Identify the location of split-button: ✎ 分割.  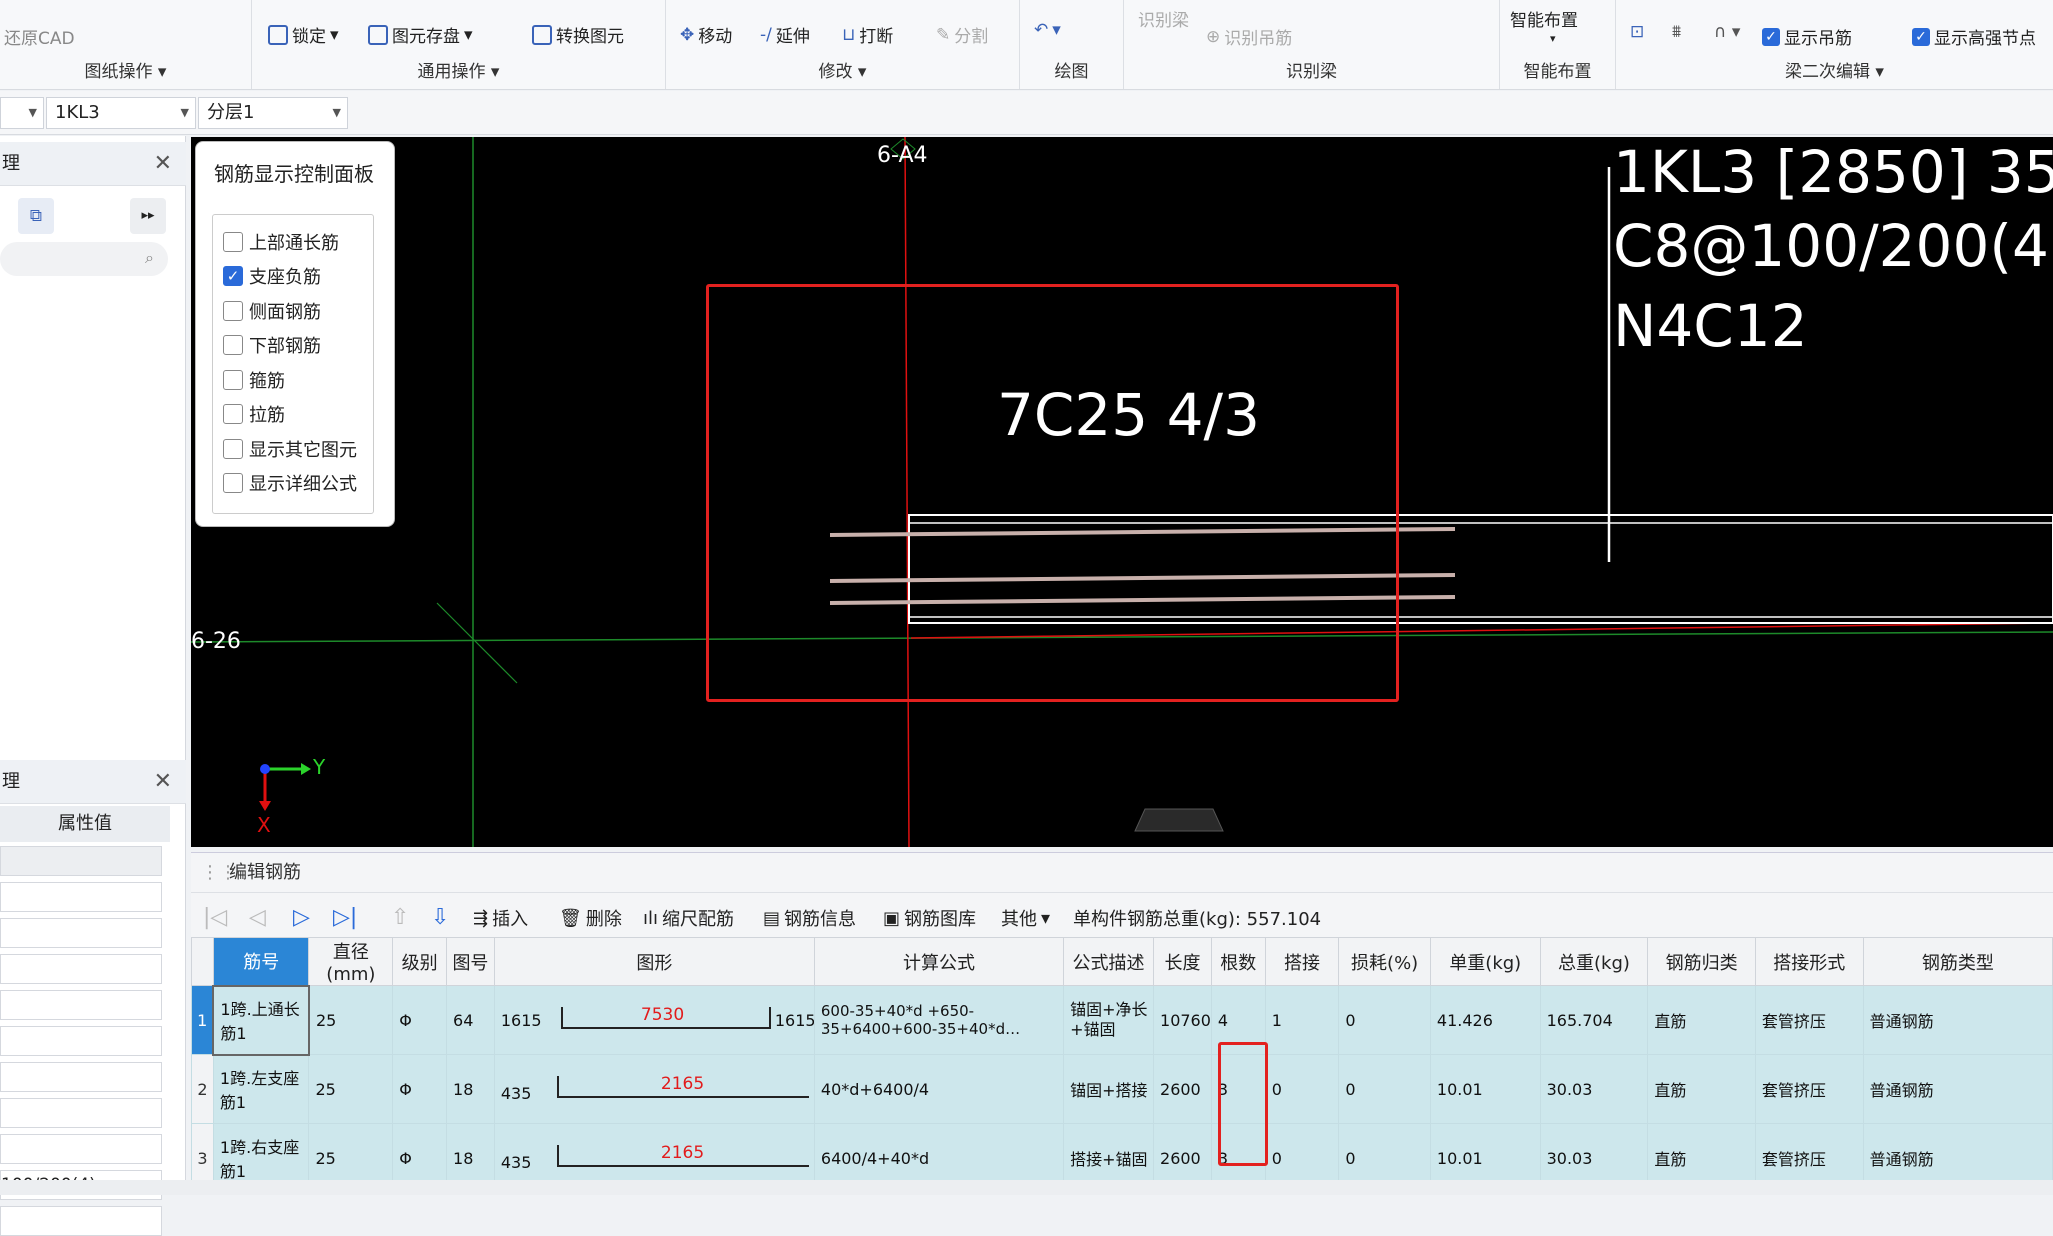
(962, 35).